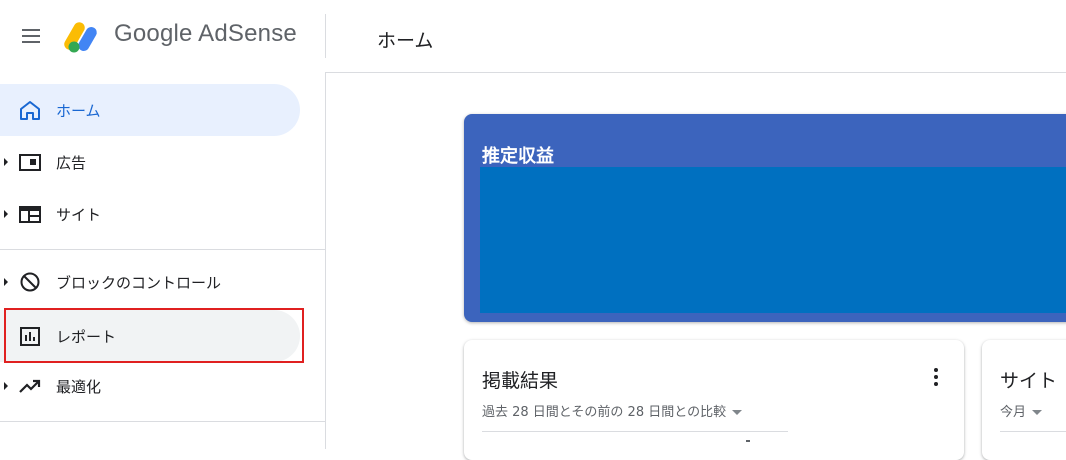 This screenshot has height=460, width=1066. What do you see at coordinates (154, 335) in the screenshot?
I see `highlight-annotation` at bounding box center [154, 335].